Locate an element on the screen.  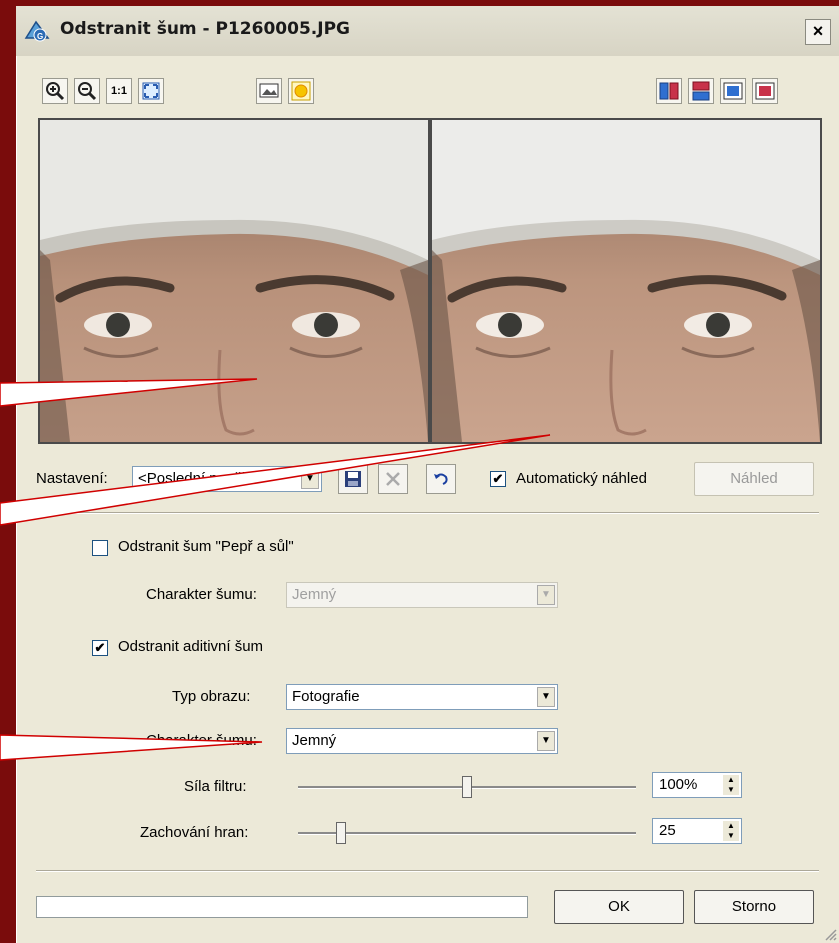
reset-button is located at coordinates (441, 479).